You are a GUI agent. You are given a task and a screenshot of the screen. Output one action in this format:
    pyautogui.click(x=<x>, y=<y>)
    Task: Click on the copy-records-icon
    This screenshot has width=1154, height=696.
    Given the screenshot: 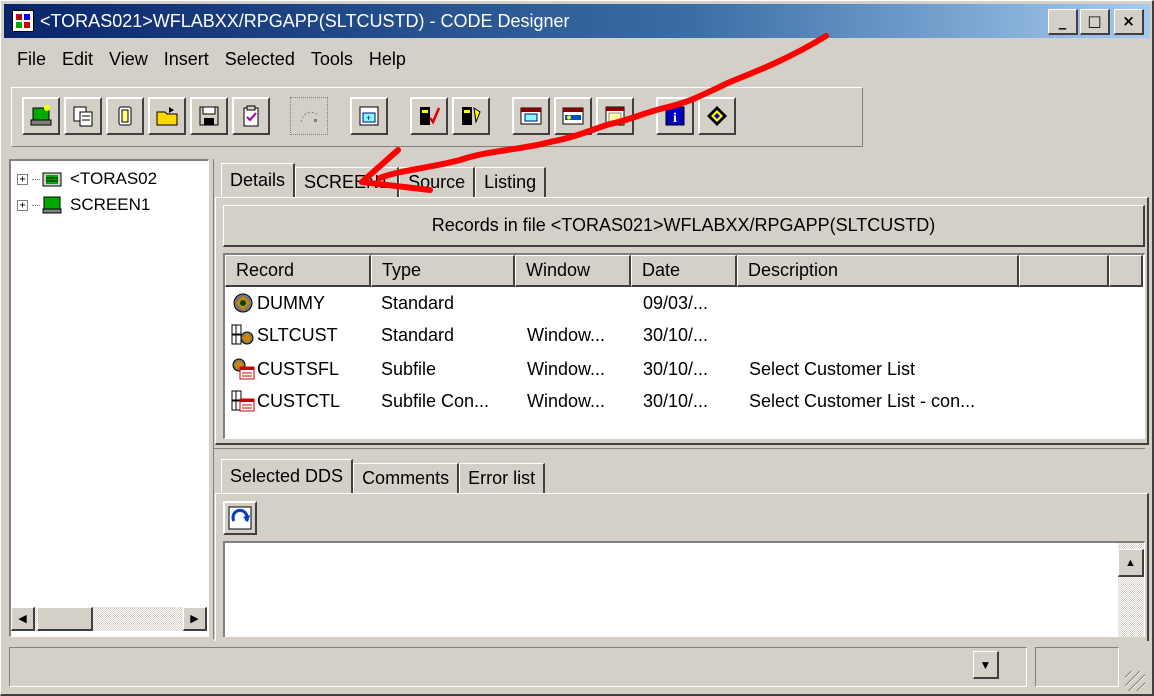 What is the action you would take?
    pyautogui.click(x=83, y=116)
    